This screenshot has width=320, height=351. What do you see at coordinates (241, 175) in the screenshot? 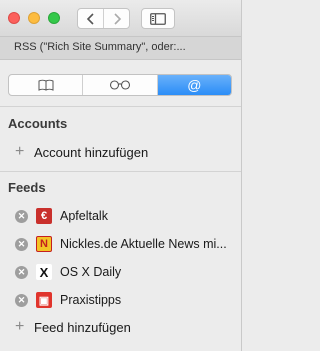
I see `window-edge` at bounding box center [241, 175].